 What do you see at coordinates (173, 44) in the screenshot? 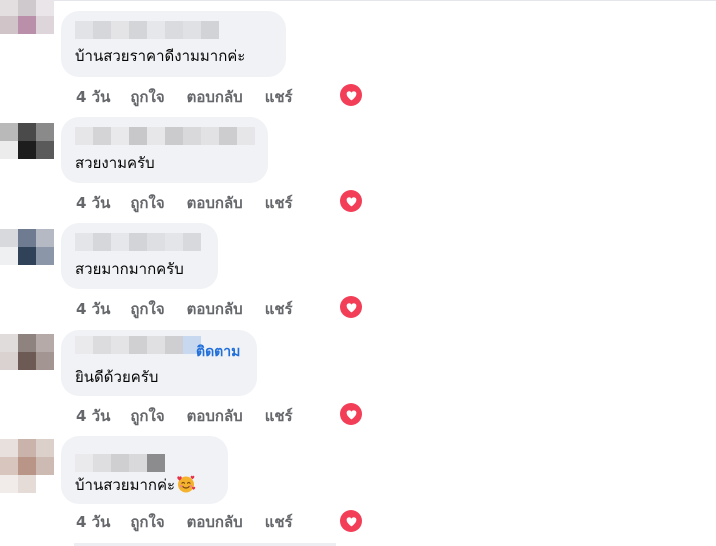
I see `comment-bubble: บ้านสวยราคาดีงามมากค่ะ` at bounding box center [173, 44].